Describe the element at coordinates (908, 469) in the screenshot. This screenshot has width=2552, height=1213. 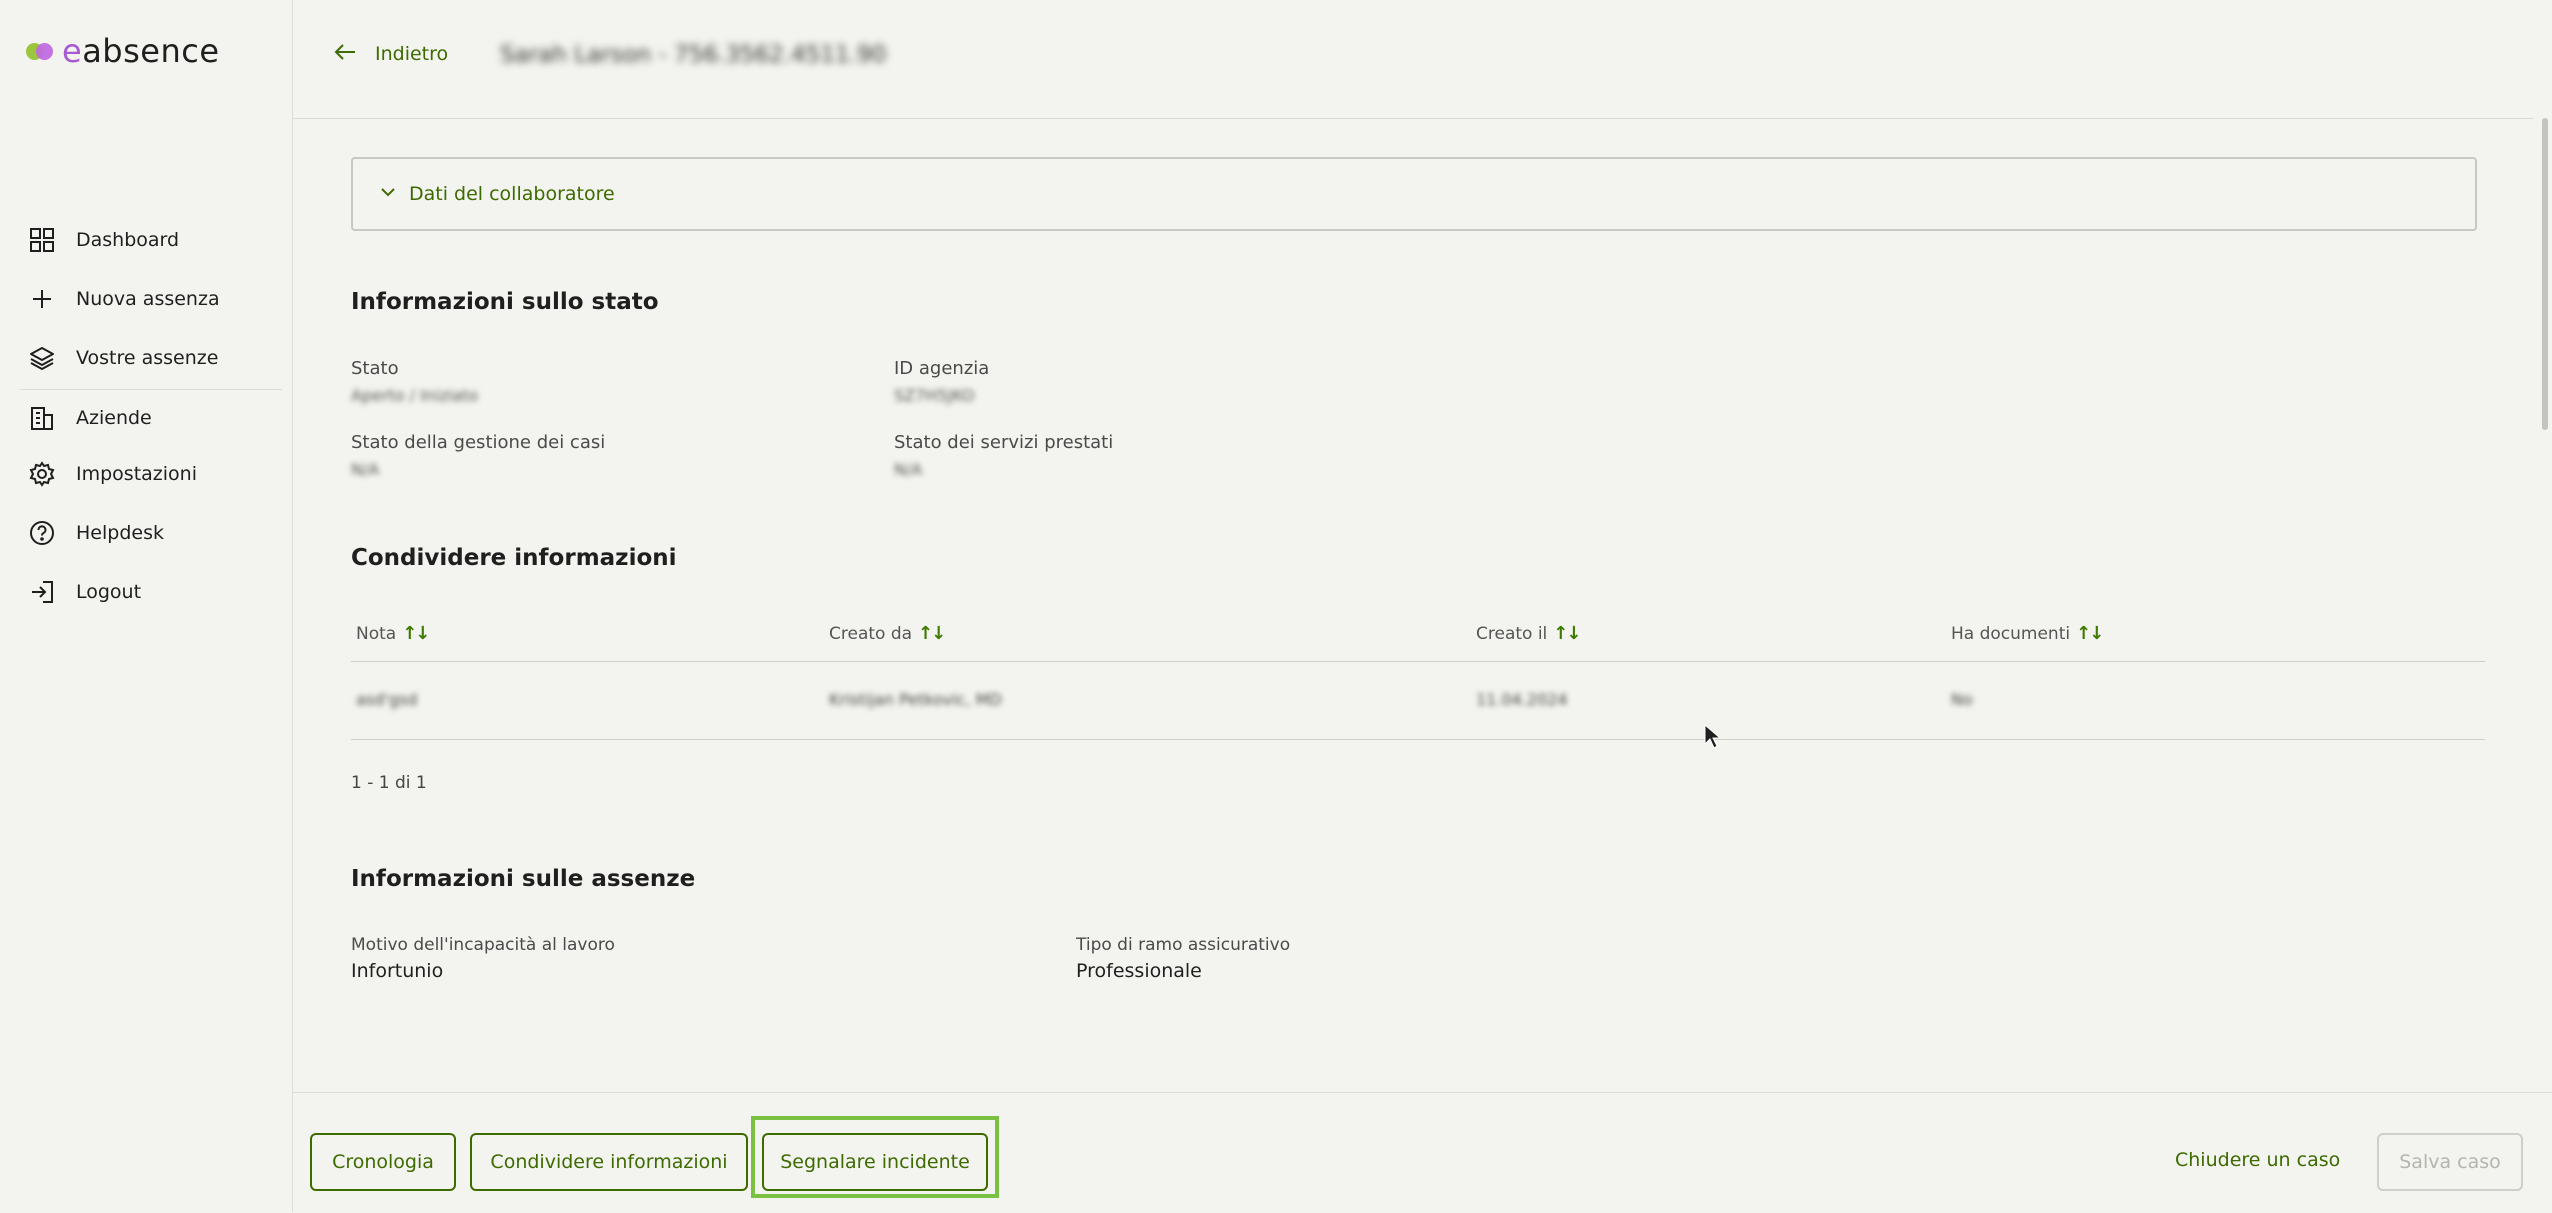
I see `field-value-services: N/A` at that location.